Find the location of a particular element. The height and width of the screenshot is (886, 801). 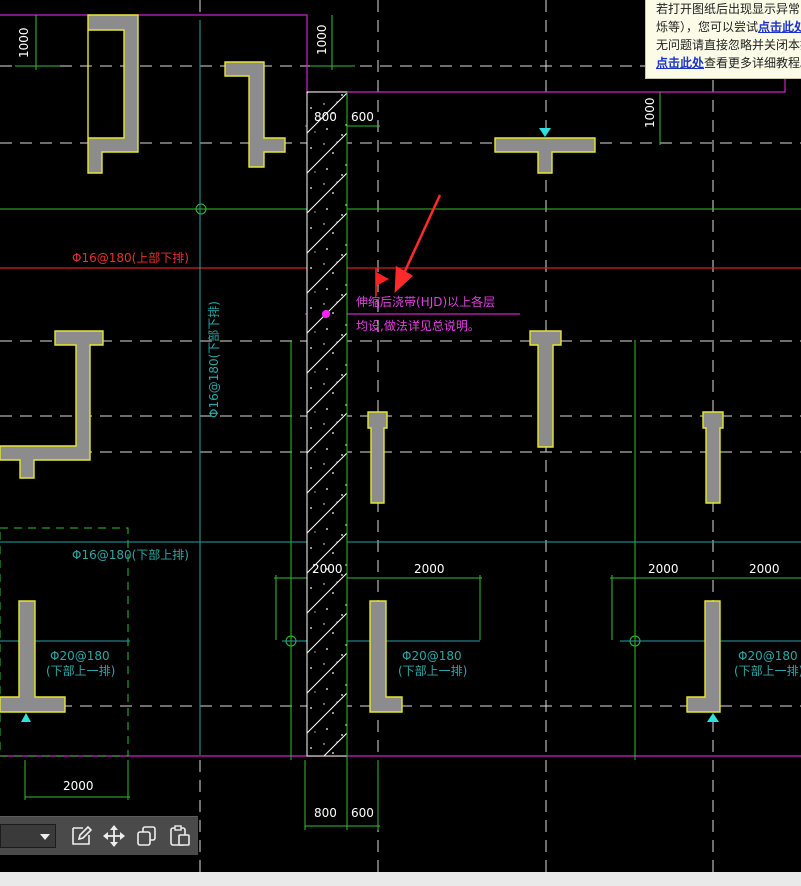

dim-1000-top: 1000 is located at coordinates (322, 39).